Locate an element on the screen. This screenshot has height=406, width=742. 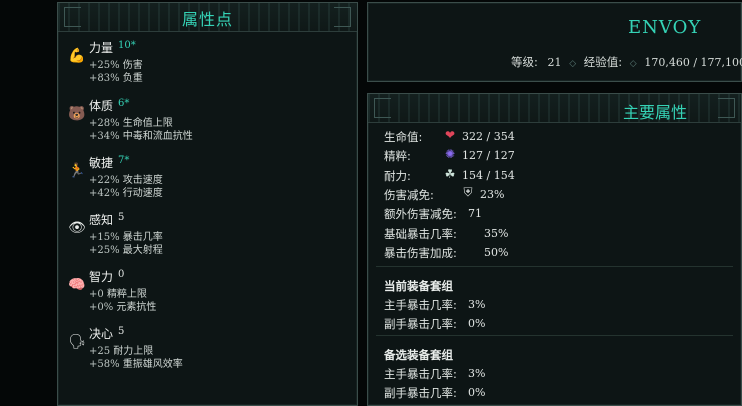
stamina-lungs-icon: ☘ is located at coordinates (450, 173).